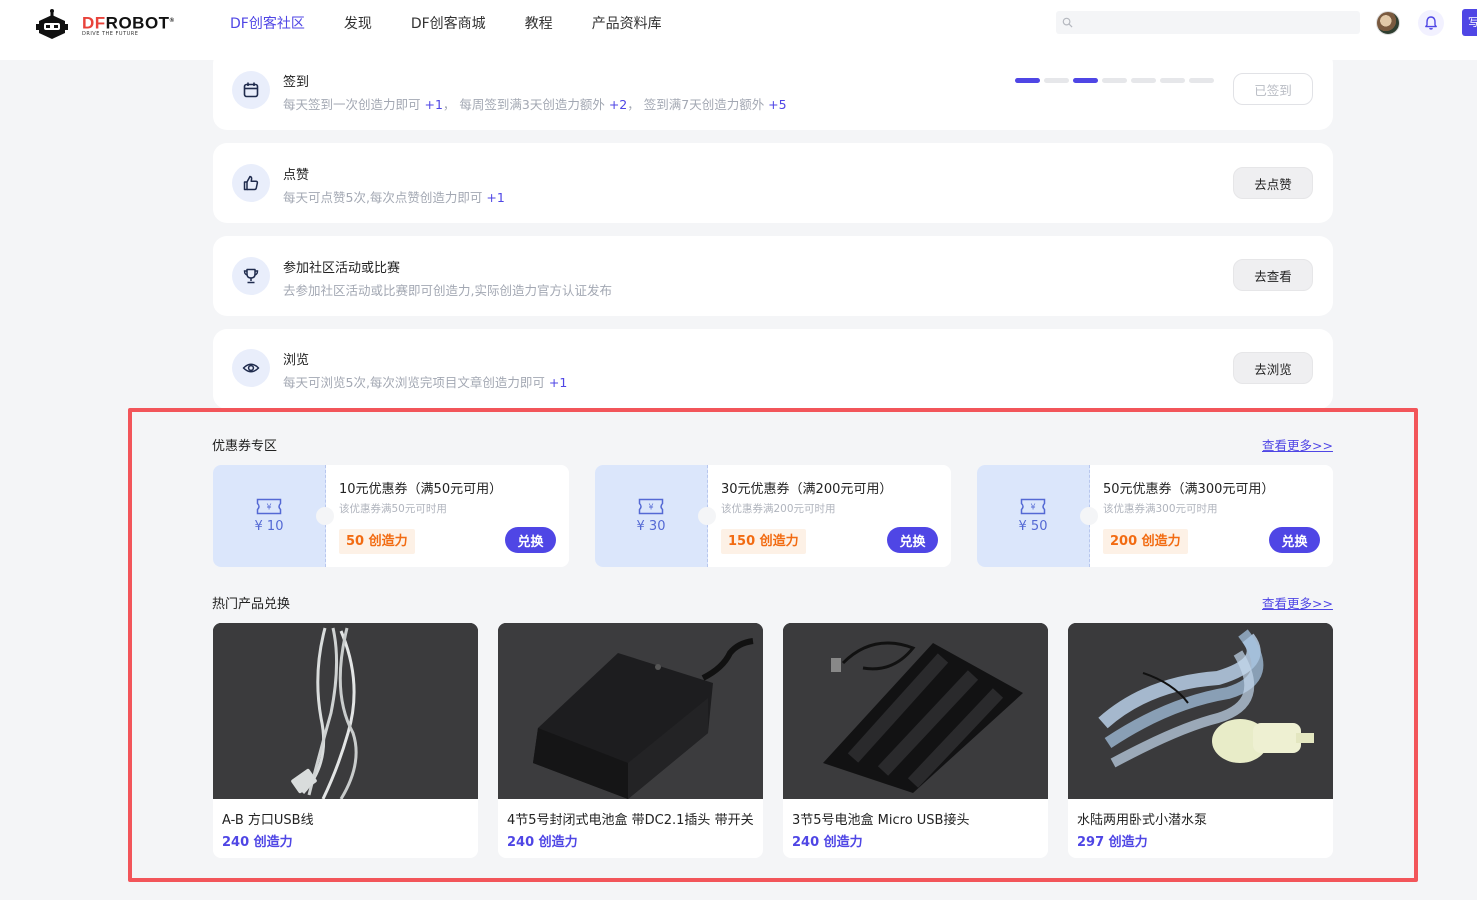  What do you see at coordinates (251, 183) in the screenshot?
I see `thumbs-up-icon` at bounding box center [251, 183].